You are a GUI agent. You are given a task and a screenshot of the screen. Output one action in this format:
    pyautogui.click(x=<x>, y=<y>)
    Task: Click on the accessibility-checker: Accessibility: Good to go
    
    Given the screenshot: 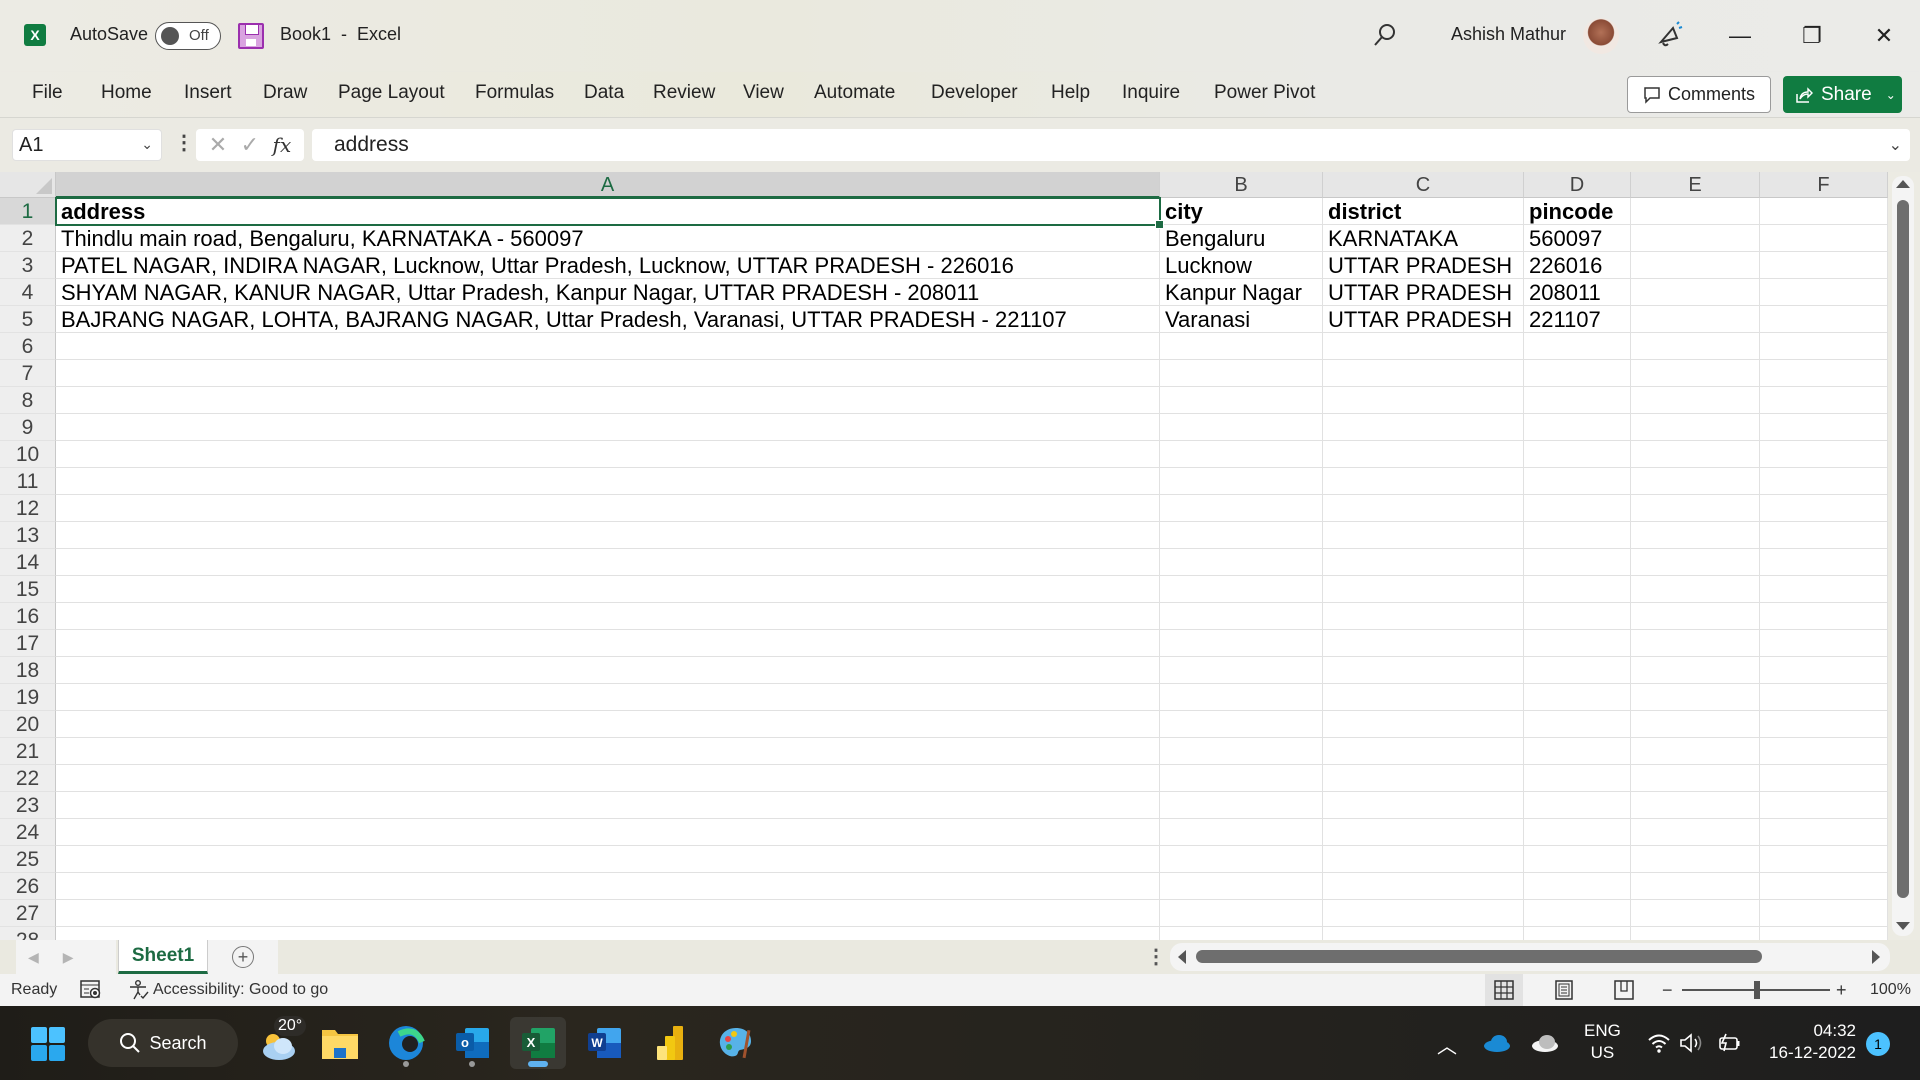 What is the action you would take?
    pyautogui.click(x=228, y=990)
    